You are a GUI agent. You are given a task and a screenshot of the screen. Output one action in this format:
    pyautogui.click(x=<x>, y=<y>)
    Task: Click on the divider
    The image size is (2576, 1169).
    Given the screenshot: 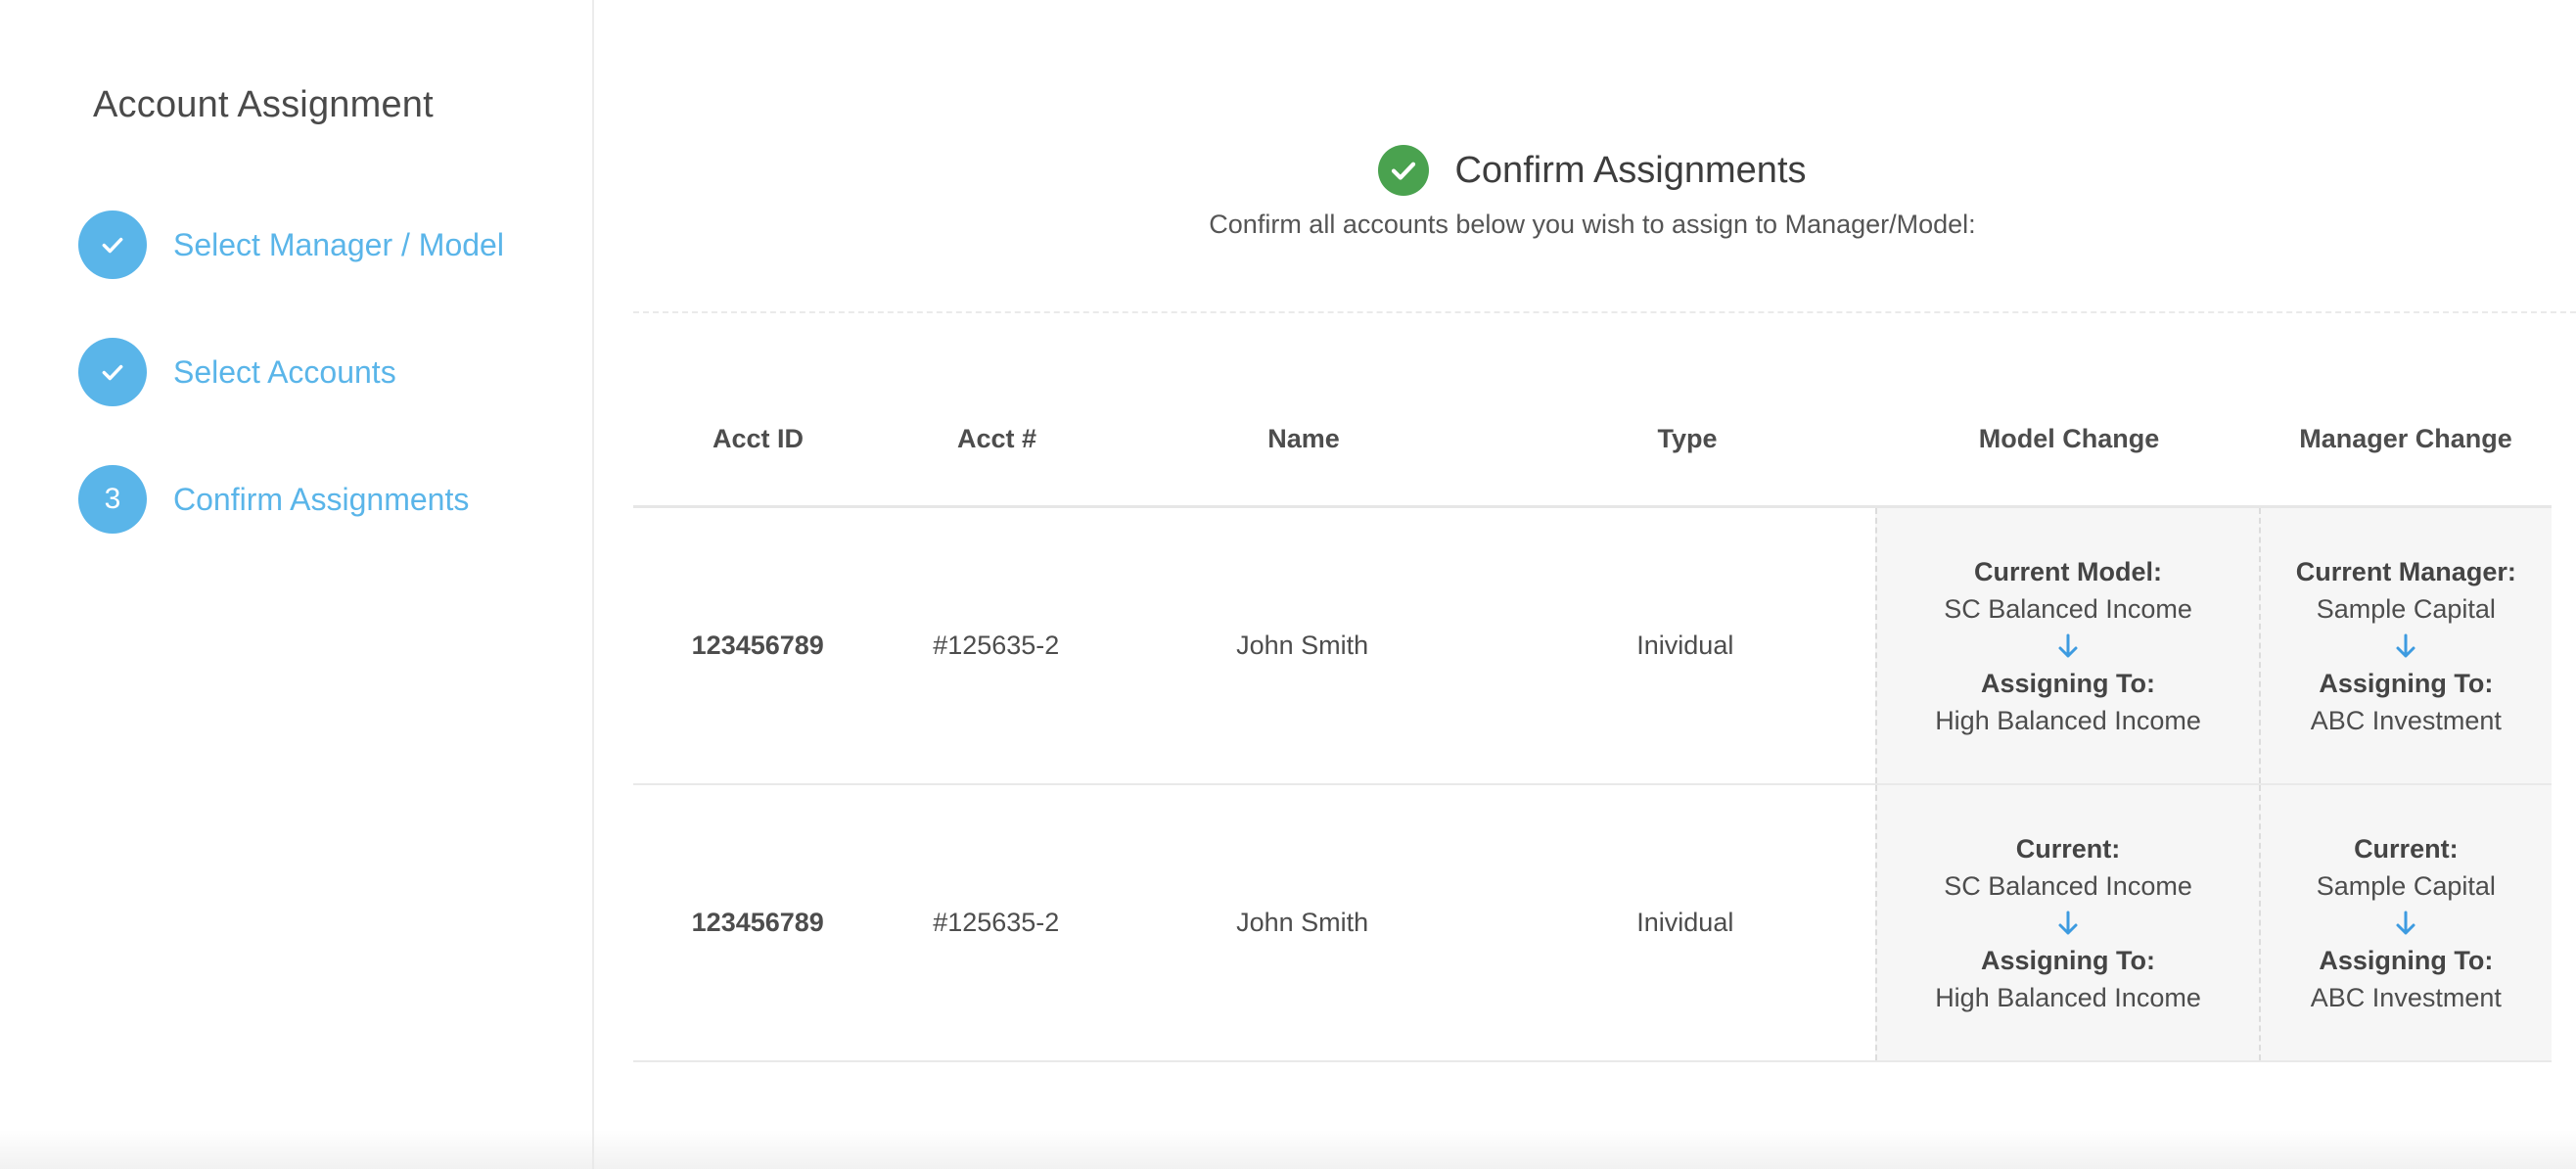 What is the action you would take?
    pyautogui.click(x=1604, y=312)
    